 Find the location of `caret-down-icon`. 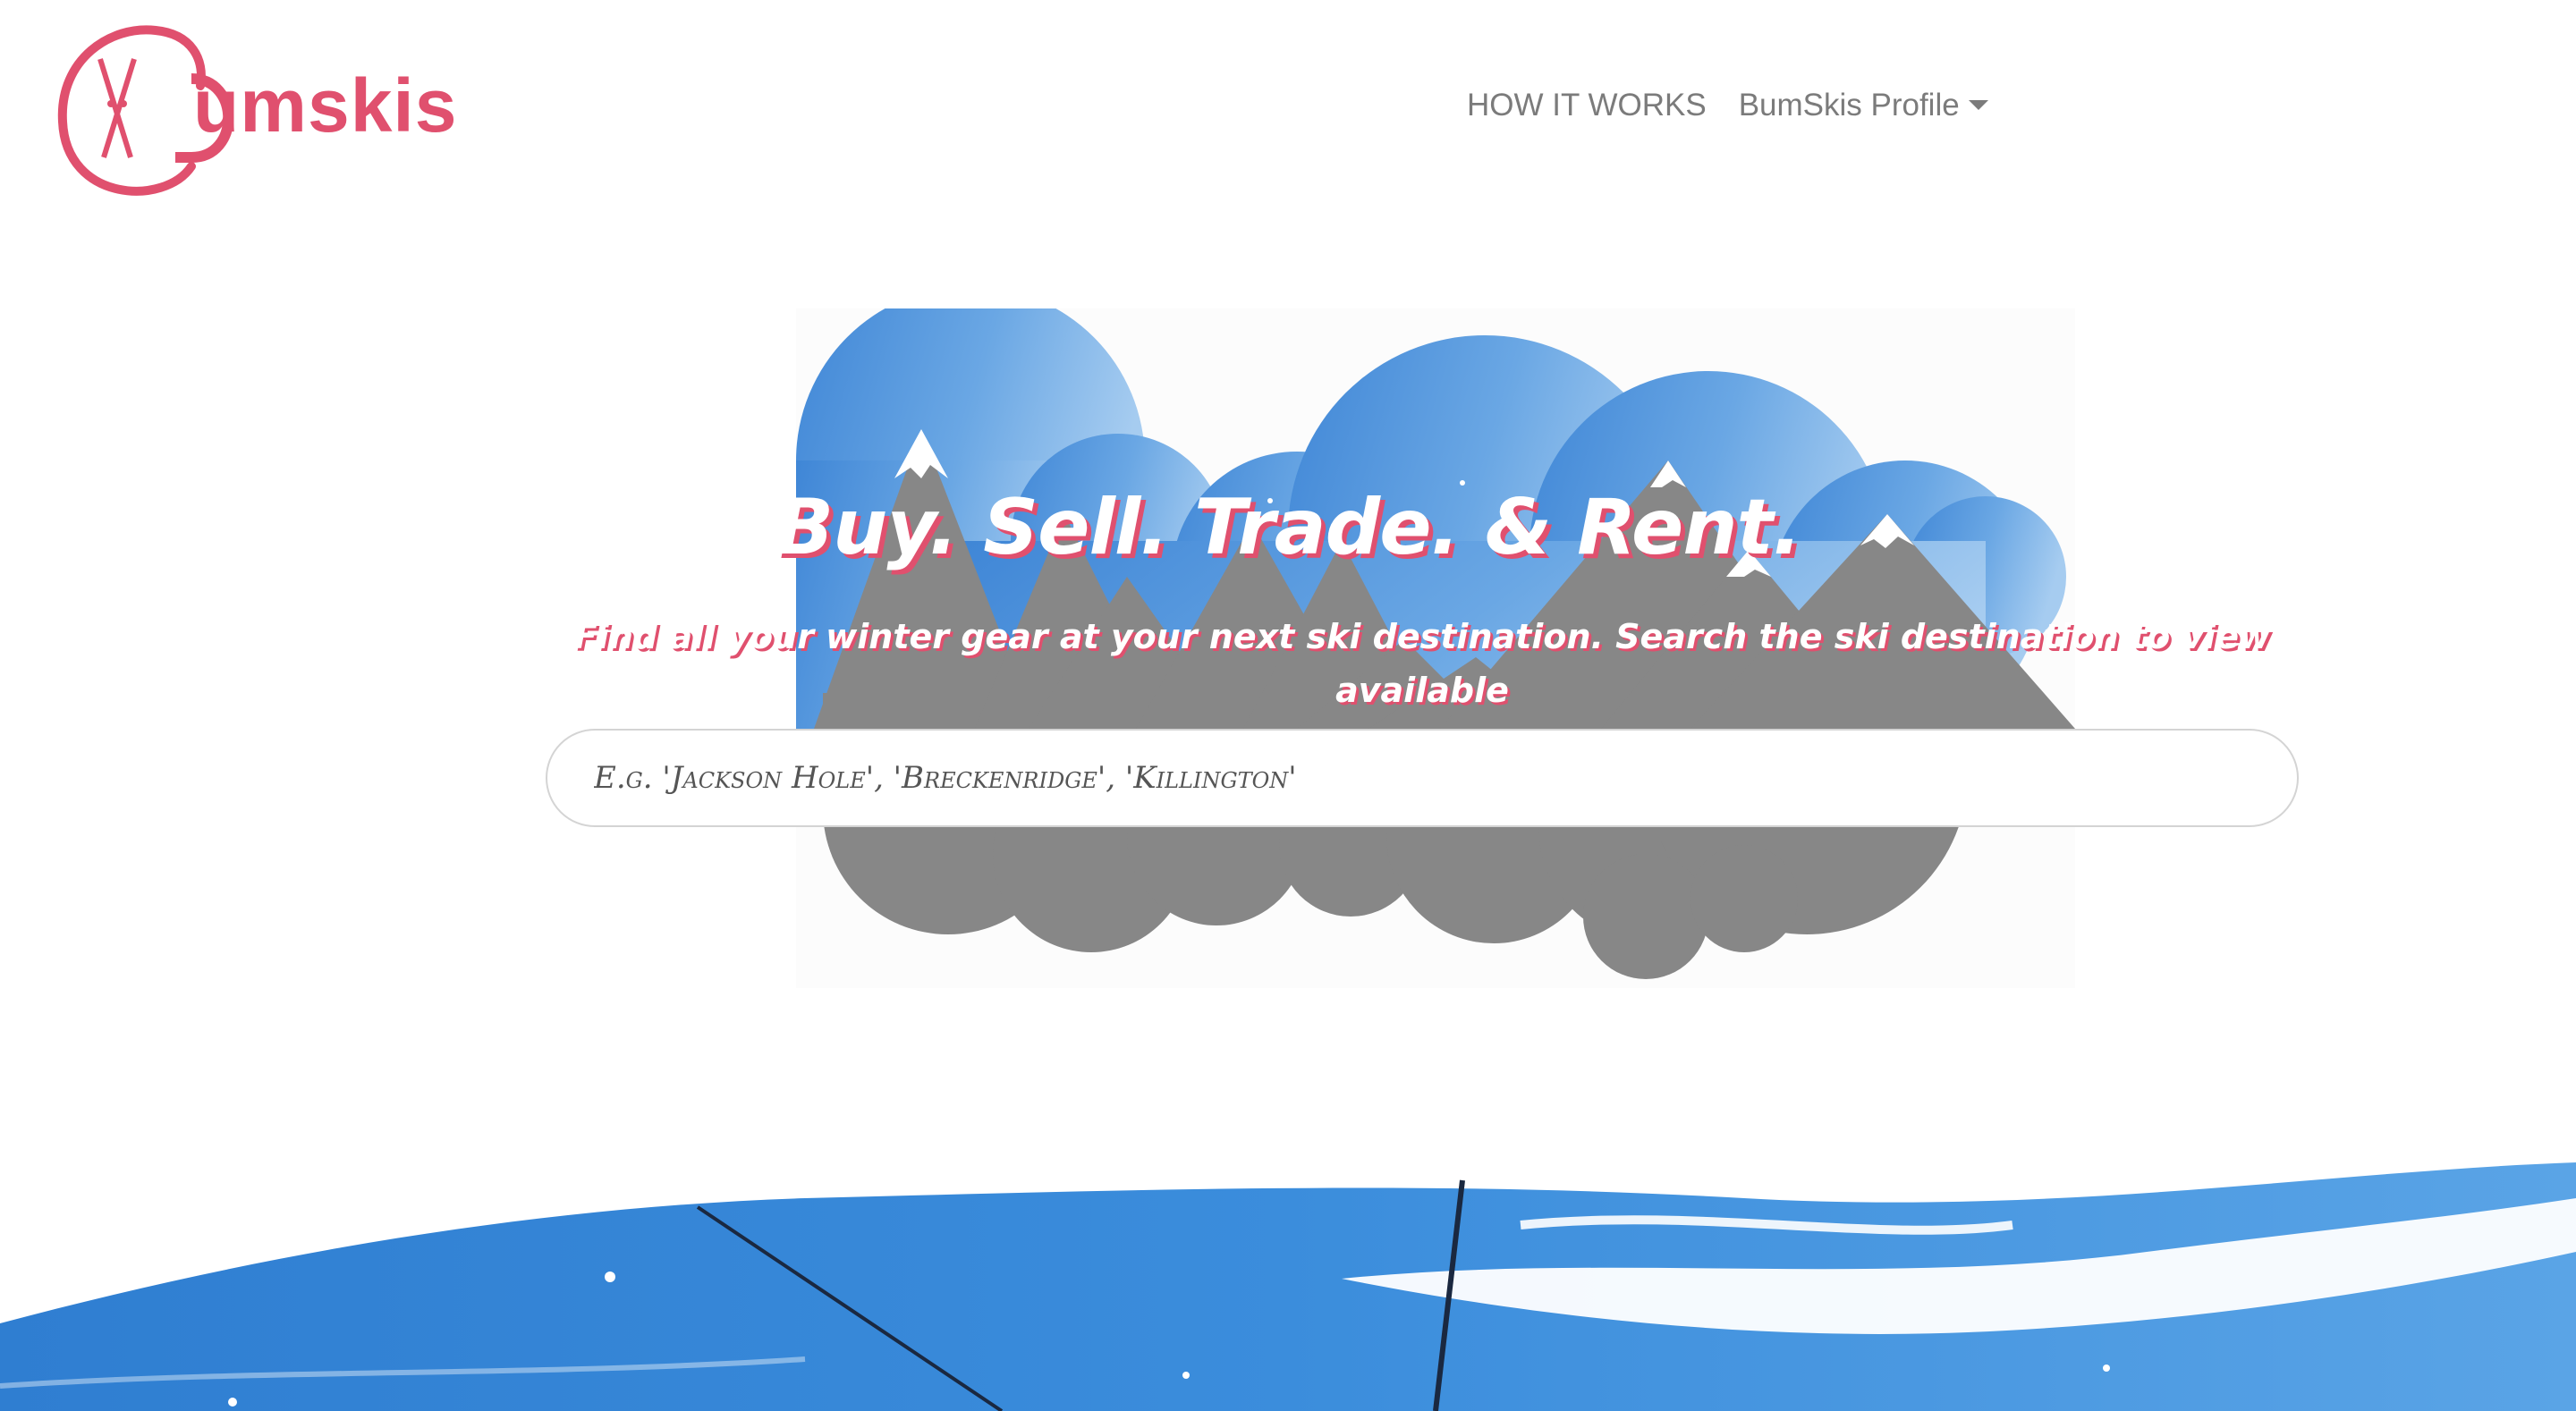

caret-down-icon is located at coordinates (1978, 105).